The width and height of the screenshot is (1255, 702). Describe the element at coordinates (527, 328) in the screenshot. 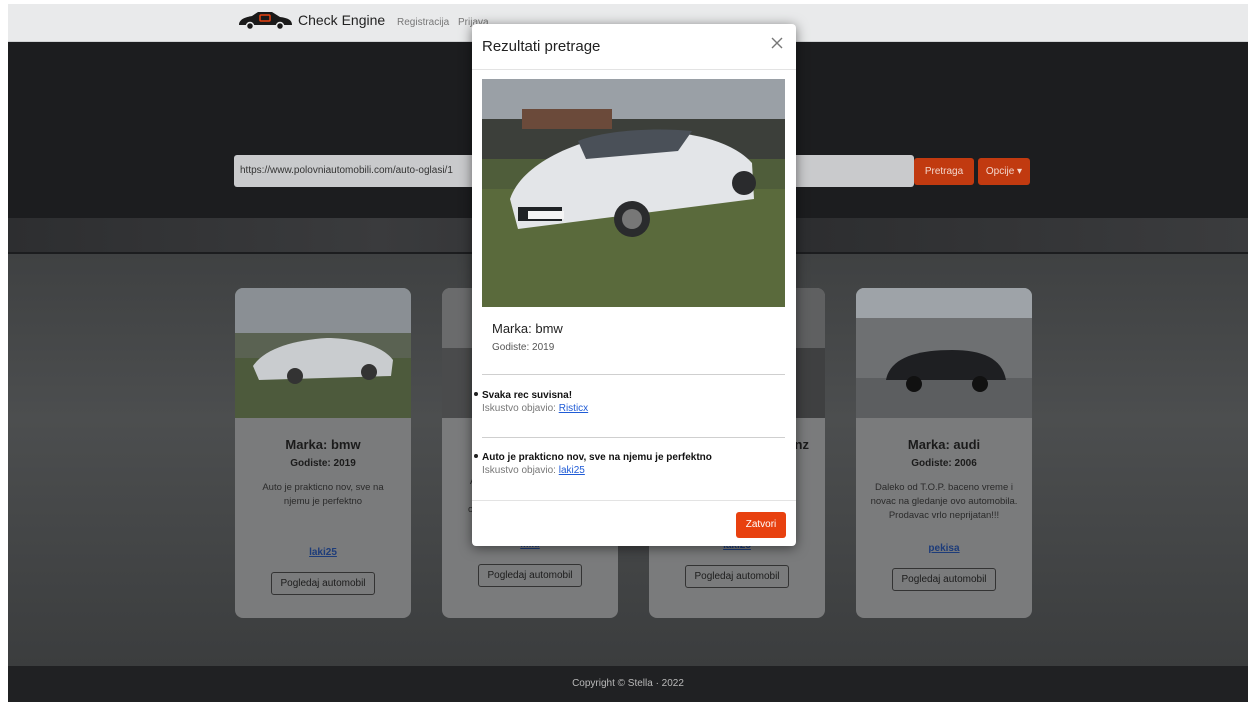

I see `car-brand: Marka: bmw` at that location.